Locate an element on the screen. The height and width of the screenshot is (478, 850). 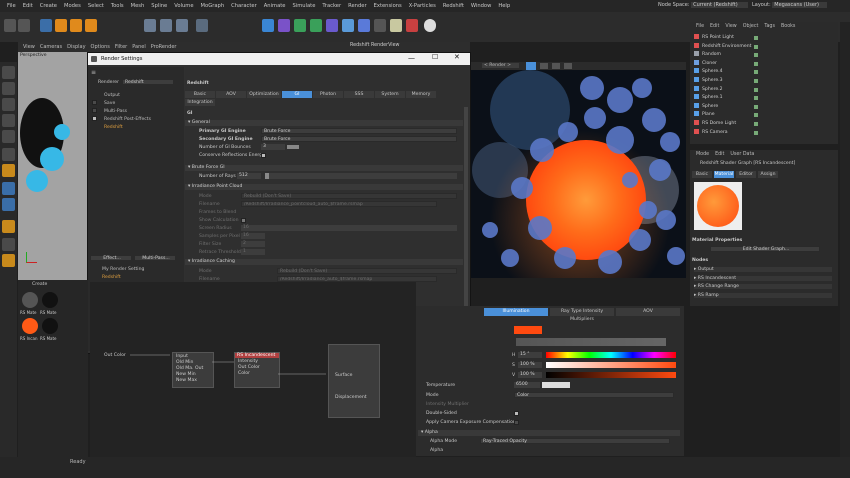
tab-sss: SSS is located at coordinates (359, 94).